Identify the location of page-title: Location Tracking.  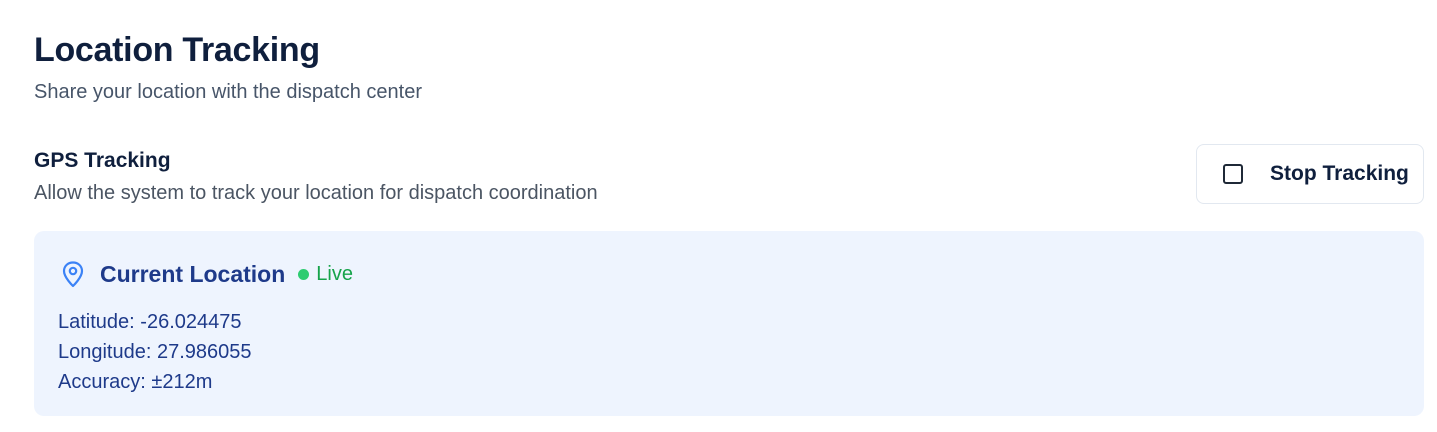
(177, 50).